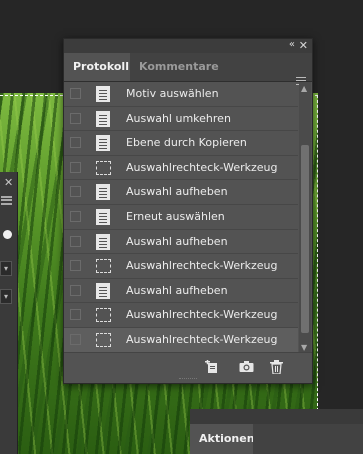 The width and height of the screenshot is (363, 454). Describe the element at coordinates (188, 380) in the screenshot. I see `resize-grip` at that location.